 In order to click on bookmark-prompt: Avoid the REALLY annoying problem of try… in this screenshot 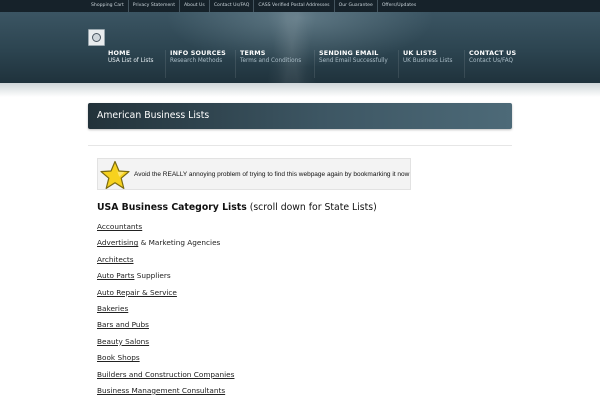, I will do `click(254, 174)`.